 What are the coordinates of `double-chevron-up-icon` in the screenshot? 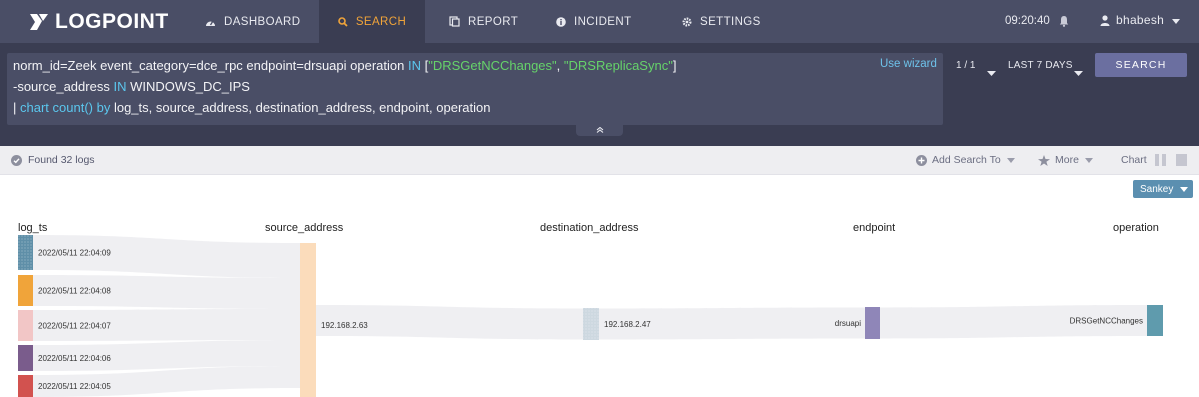 It's located at (599, 129).